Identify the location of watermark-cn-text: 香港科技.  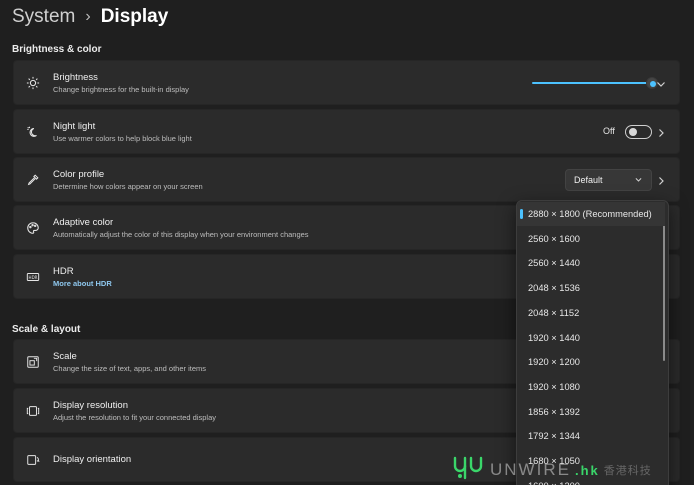
(627, 471).